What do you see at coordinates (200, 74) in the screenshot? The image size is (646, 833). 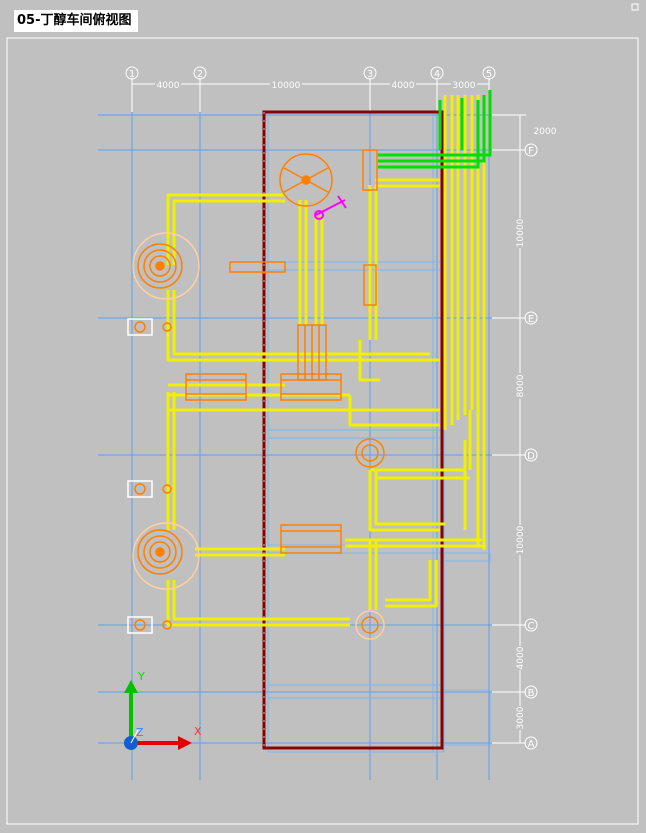 I see `axis-col-2: 2` at bounding box center [200, 74].